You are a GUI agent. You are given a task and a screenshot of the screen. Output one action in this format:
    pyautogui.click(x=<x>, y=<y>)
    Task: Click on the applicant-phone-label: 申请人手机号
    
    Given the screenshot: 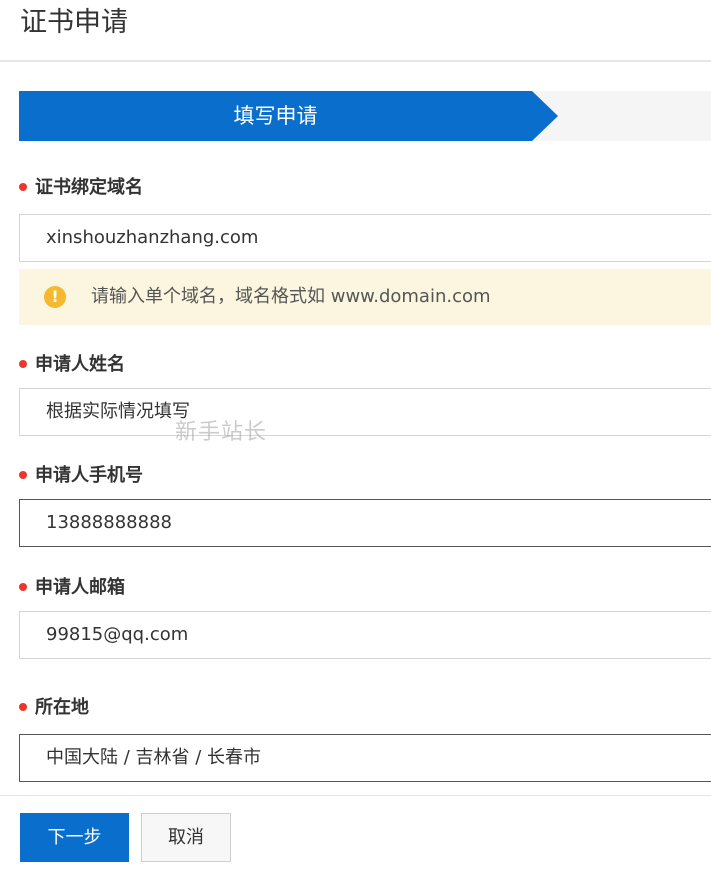 What is the action you would take?
    pyautogui.click(x=81, y=476)
    